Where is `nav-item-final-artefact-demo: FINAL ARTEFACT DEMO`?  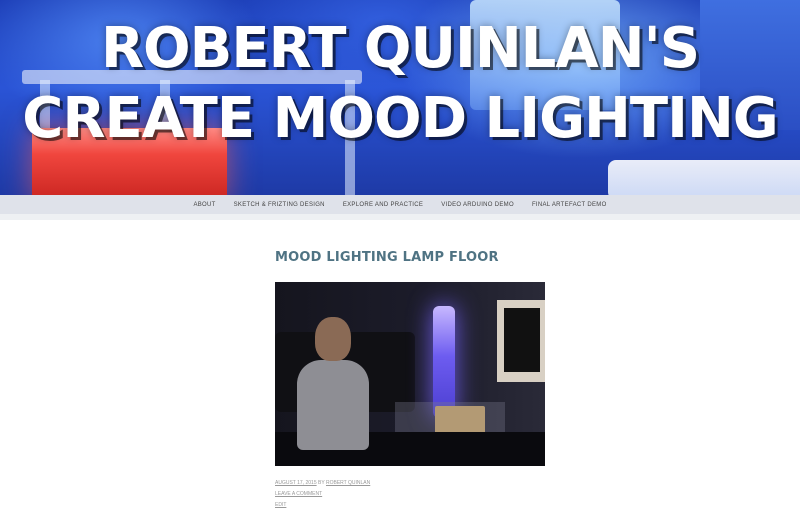 nav-item-final-artefact-demo: FINAL ARTEFACT DEMO is located at coordinates (569, 205).